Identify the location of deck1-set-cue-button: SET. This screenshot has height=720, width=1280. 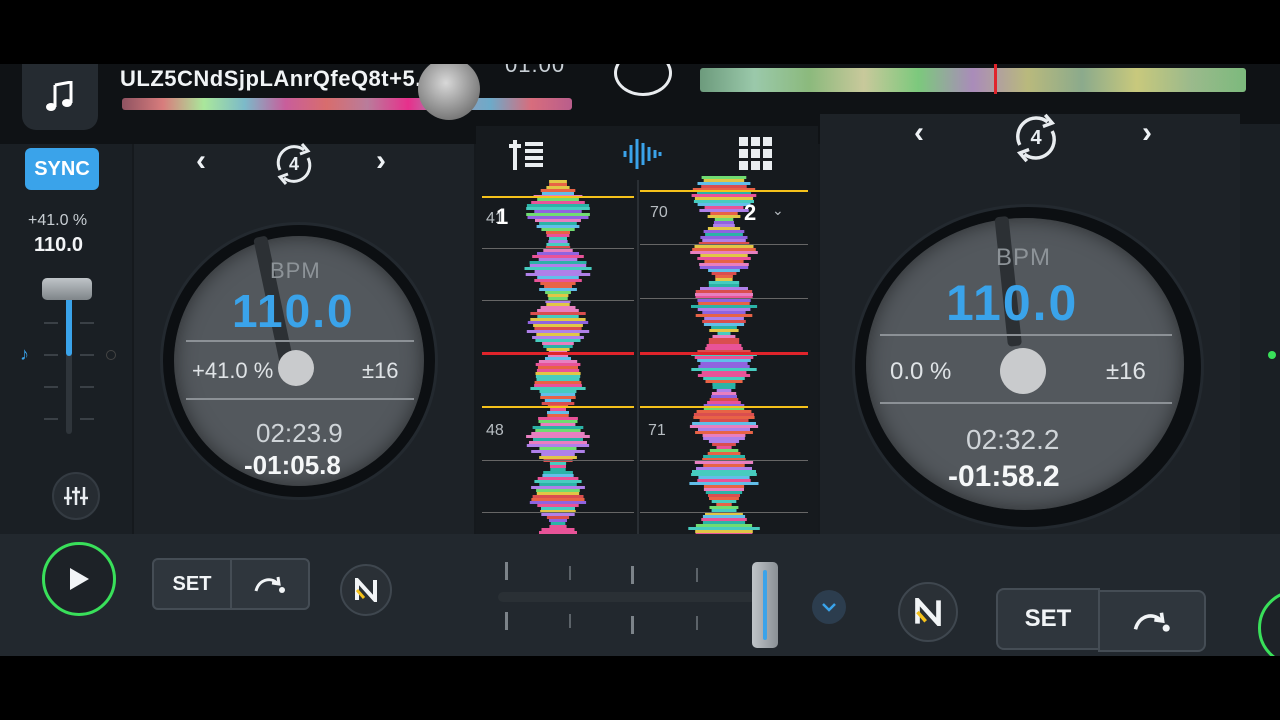
(192, 584).